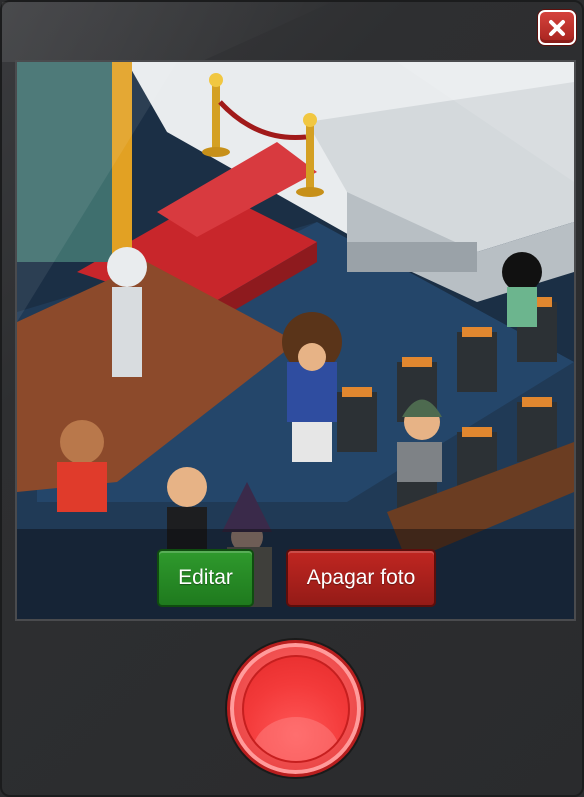  I want to click on shutter-icon, so click(295, 708).